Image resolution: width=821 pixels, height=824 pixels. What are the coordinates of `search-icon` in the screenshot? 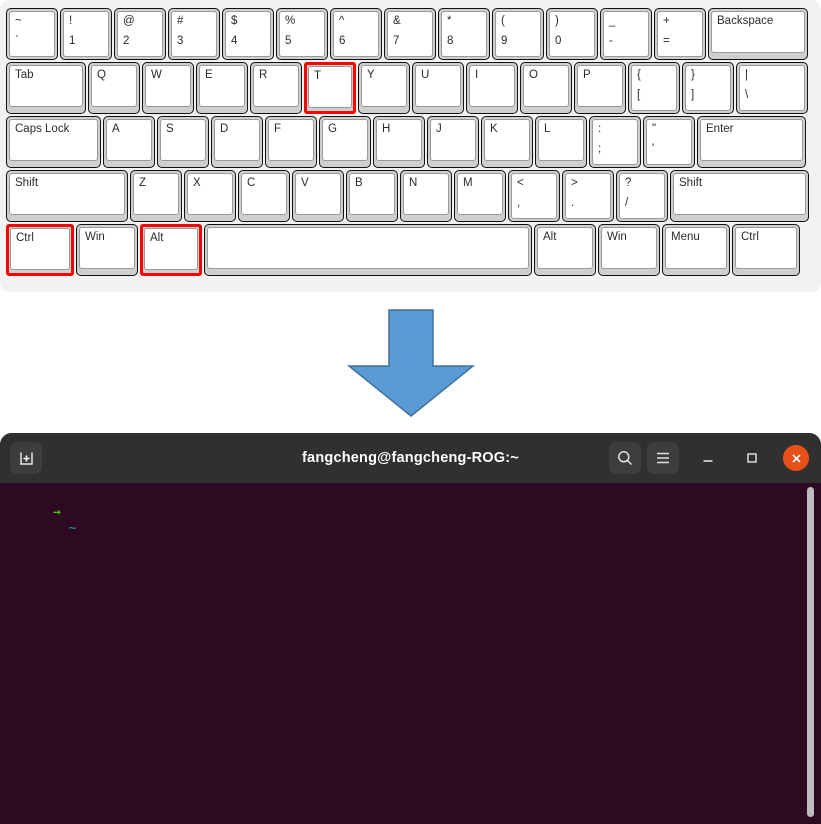 It's located at (625, 458).